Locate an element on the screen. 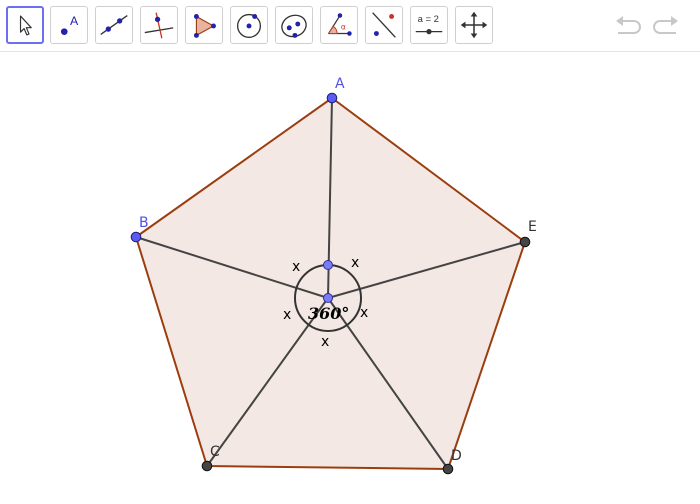 The width and height of the screenshot is (700, 504). perpendicular-line-tool-button is located at coordinates (159, 25).